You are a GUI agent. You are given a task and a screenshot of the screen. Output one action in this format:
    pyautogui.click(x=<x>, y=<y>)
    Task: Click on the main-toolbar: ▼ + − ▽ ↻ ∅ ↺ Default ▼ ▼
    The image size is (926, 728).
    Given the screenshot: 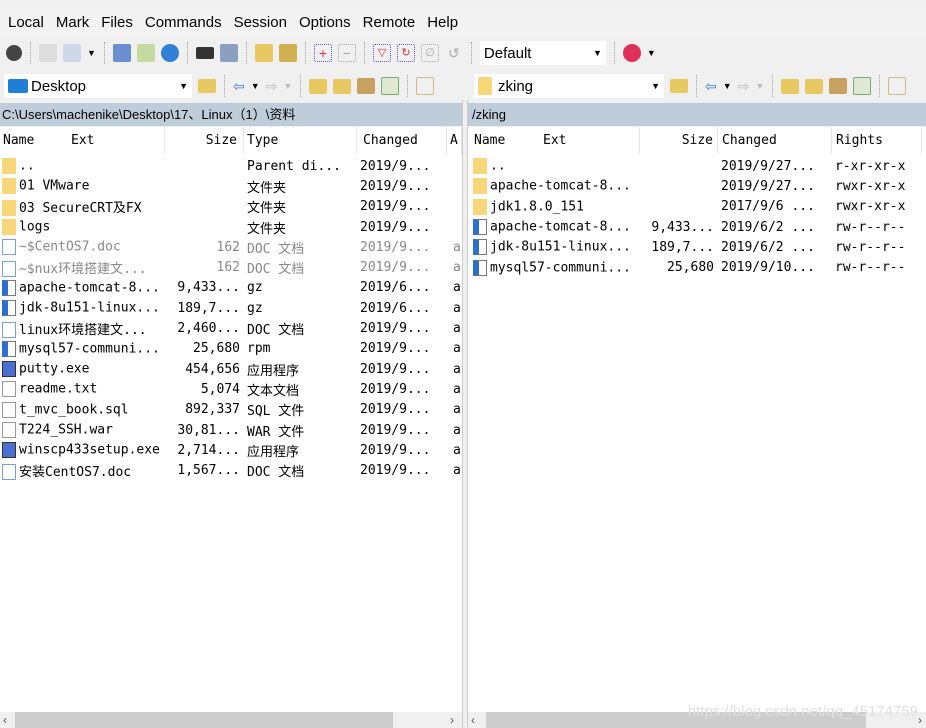 What is the action you would take?
    pyautogui.click(x=463, y=53)
    